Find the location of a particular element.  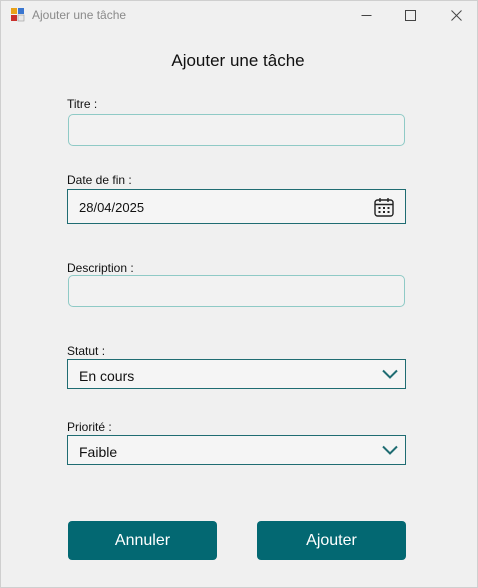

priorite-value: Faible is located at coordinates (98, 452).